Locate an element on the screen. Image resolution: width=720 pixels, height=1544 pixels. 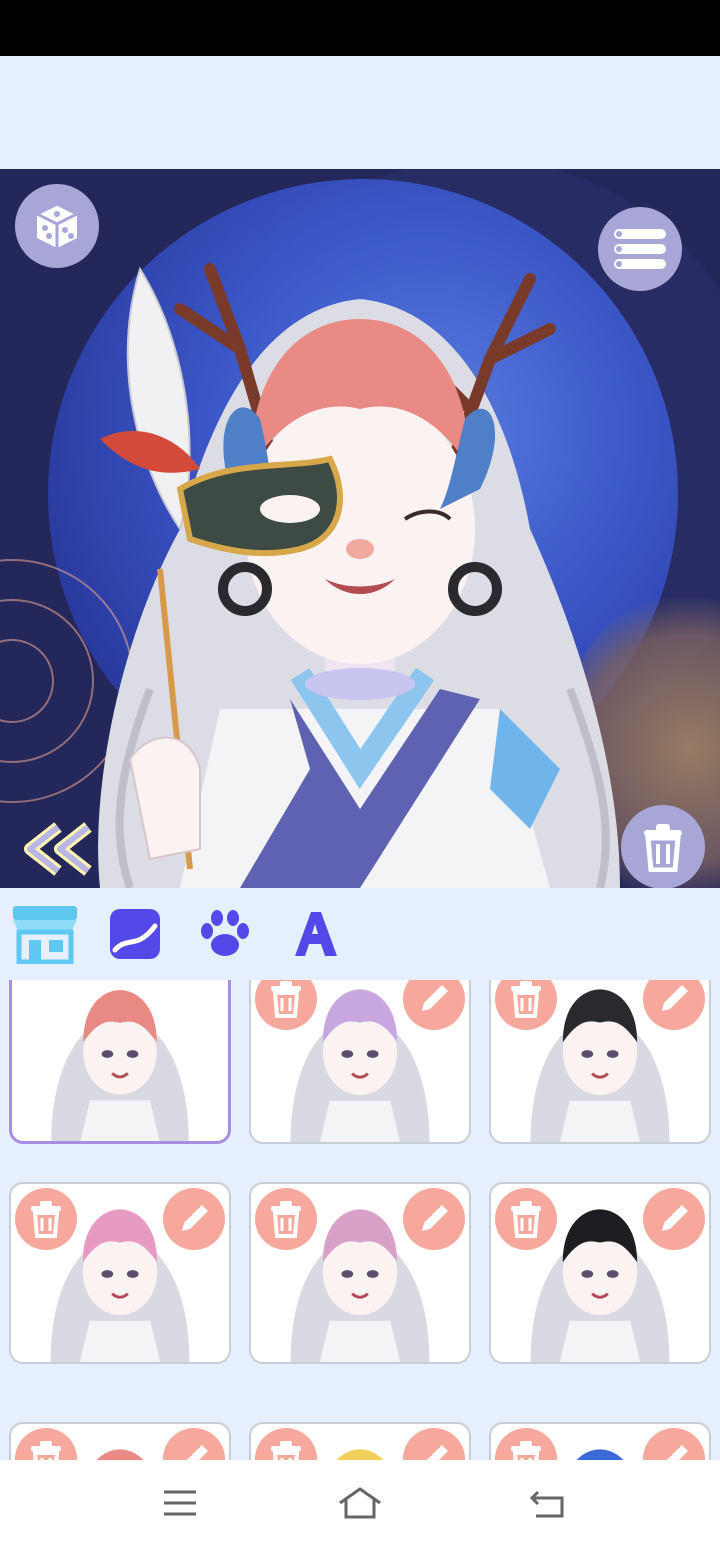
double-chevron-left-icon is located at coordinates (58, 849).